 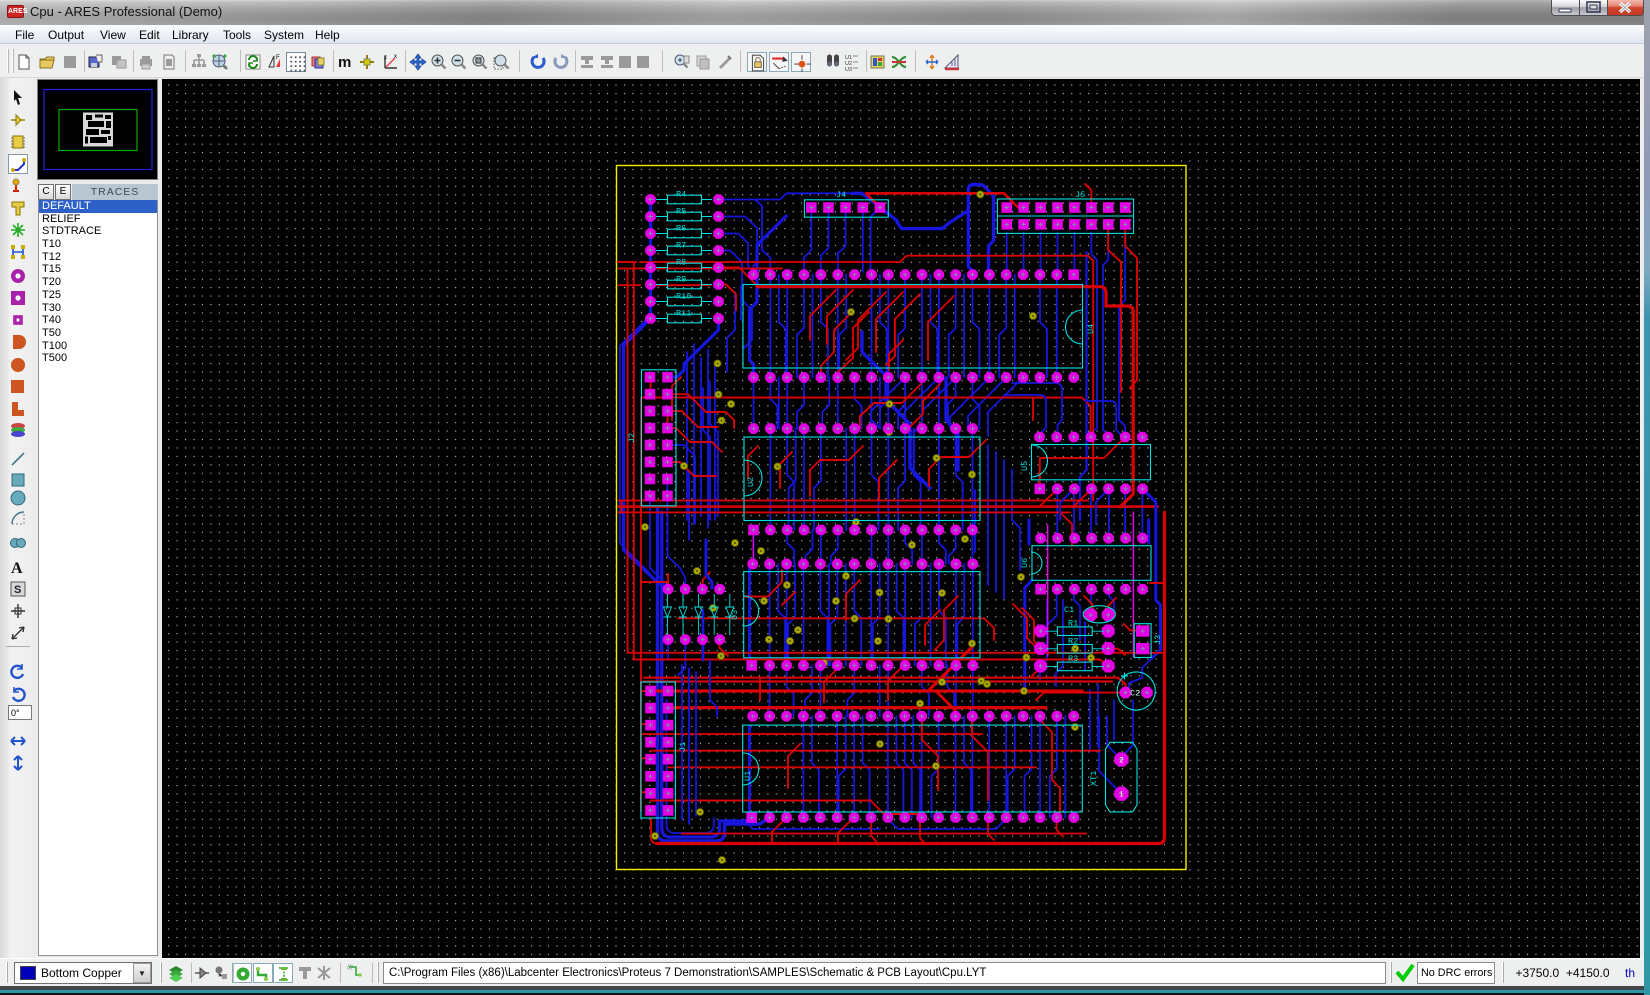 What do you see at coordinates (1121, 761) in the screenshot?
I see `svg-text: 2` at bounding box center [1121, 761].